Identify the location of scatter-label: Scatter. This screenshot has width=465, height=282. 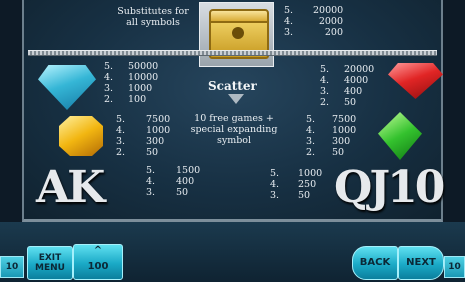
(232, 86).